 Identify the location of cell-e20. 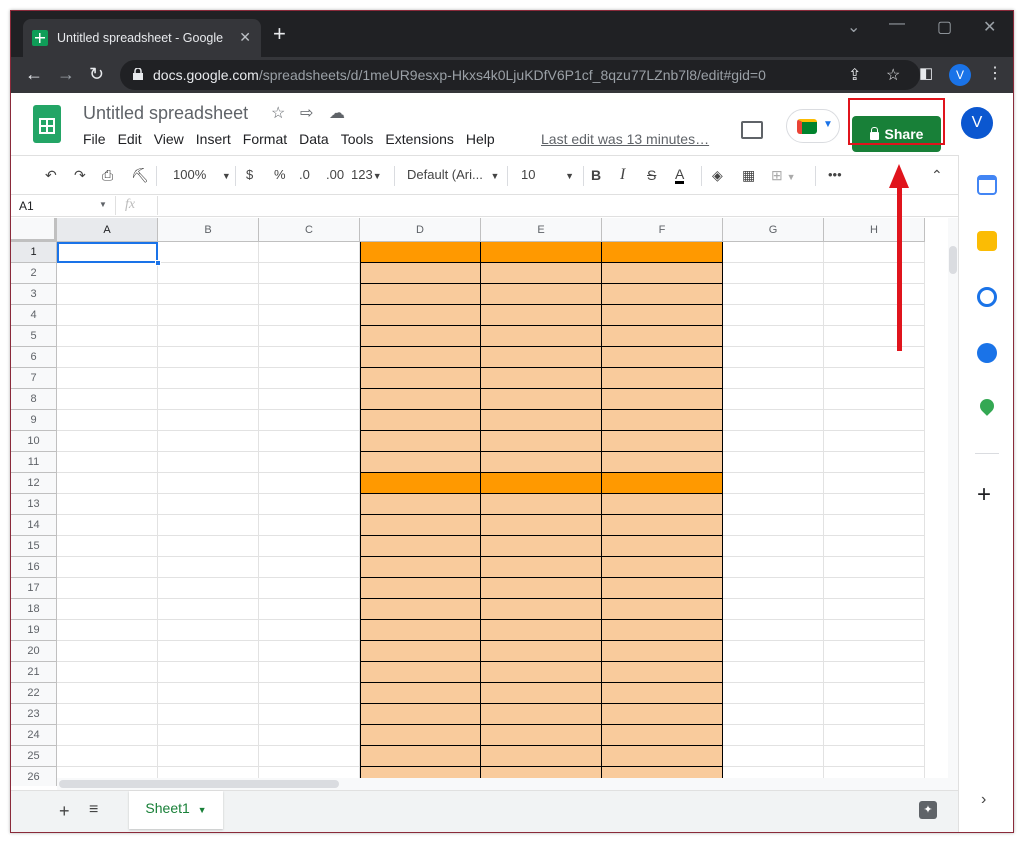
(541, 651).